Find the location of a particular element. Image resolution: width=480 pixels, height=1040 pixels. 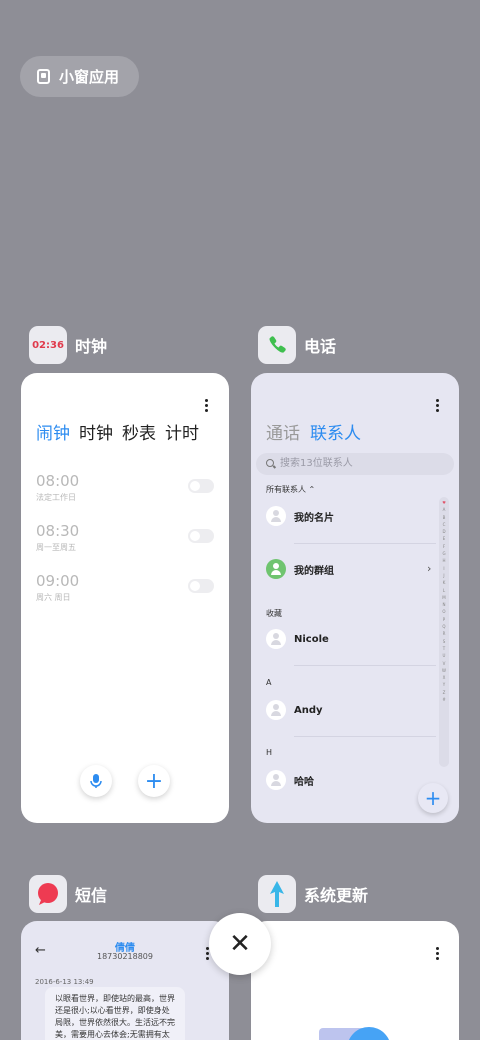

all-contacts-filter: 所有联系人 ⌃ is located at coordinates (290, 489).